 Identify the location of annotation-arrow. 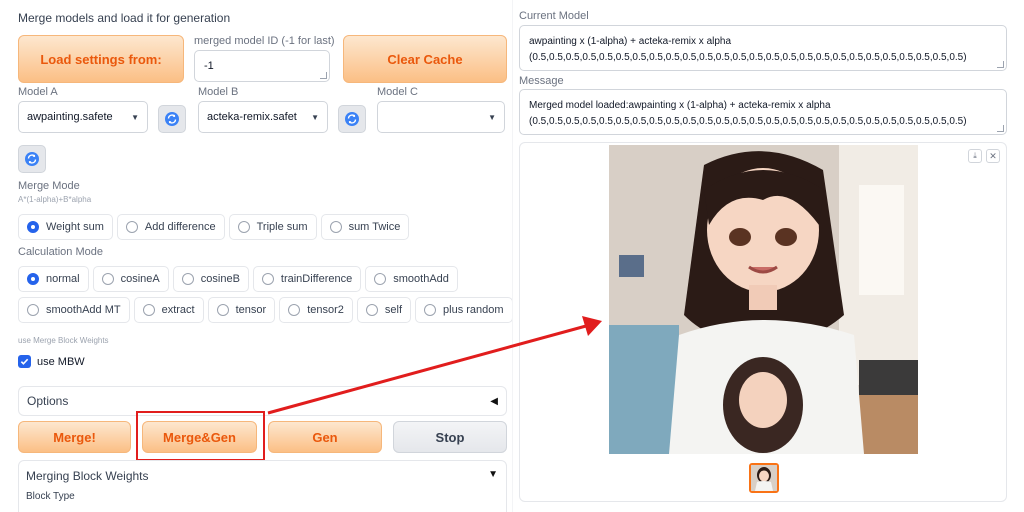
(434, 365).